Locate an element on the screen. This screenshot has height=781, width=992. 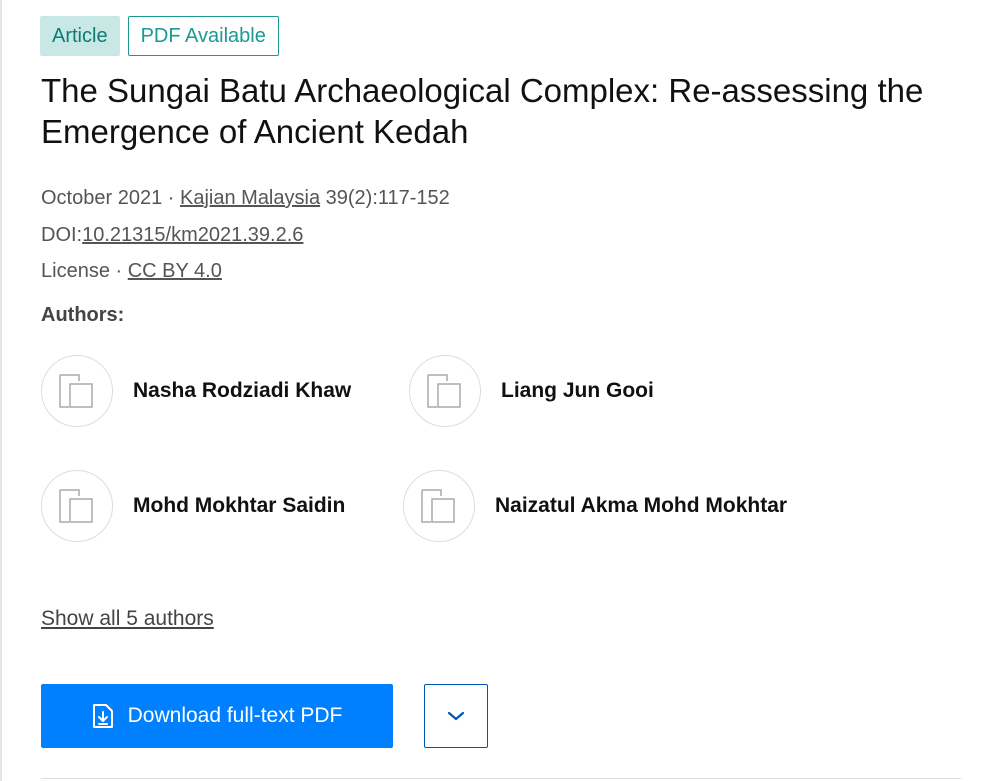
author-item: Liang Jun Gooi is located at coordinates (531, 391).